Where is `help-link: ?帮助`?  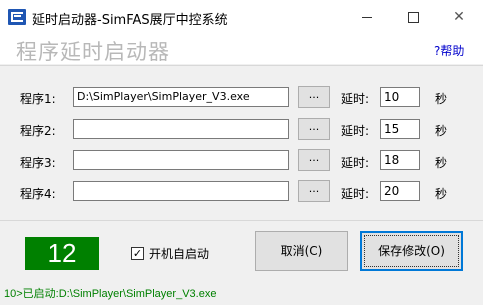
help-link: ?帮助 is located at coordinates (449, 50).